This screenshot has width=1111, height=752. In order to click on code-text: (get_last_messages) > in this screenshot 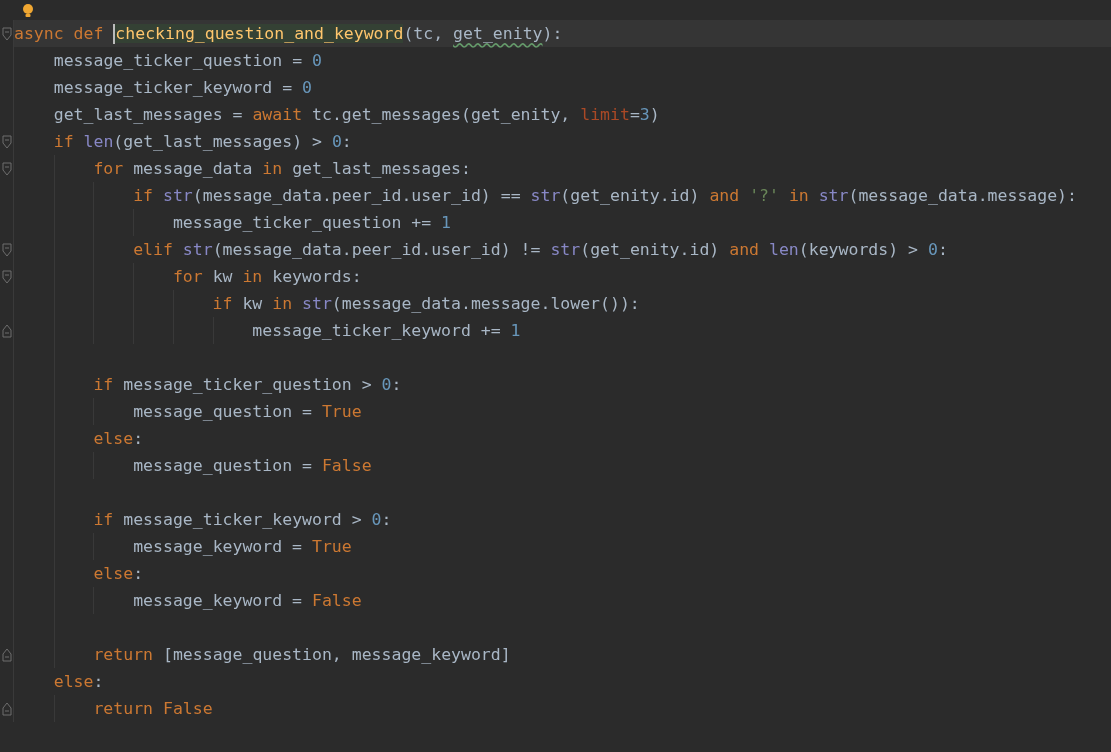, I will do `click(218, 141)`.